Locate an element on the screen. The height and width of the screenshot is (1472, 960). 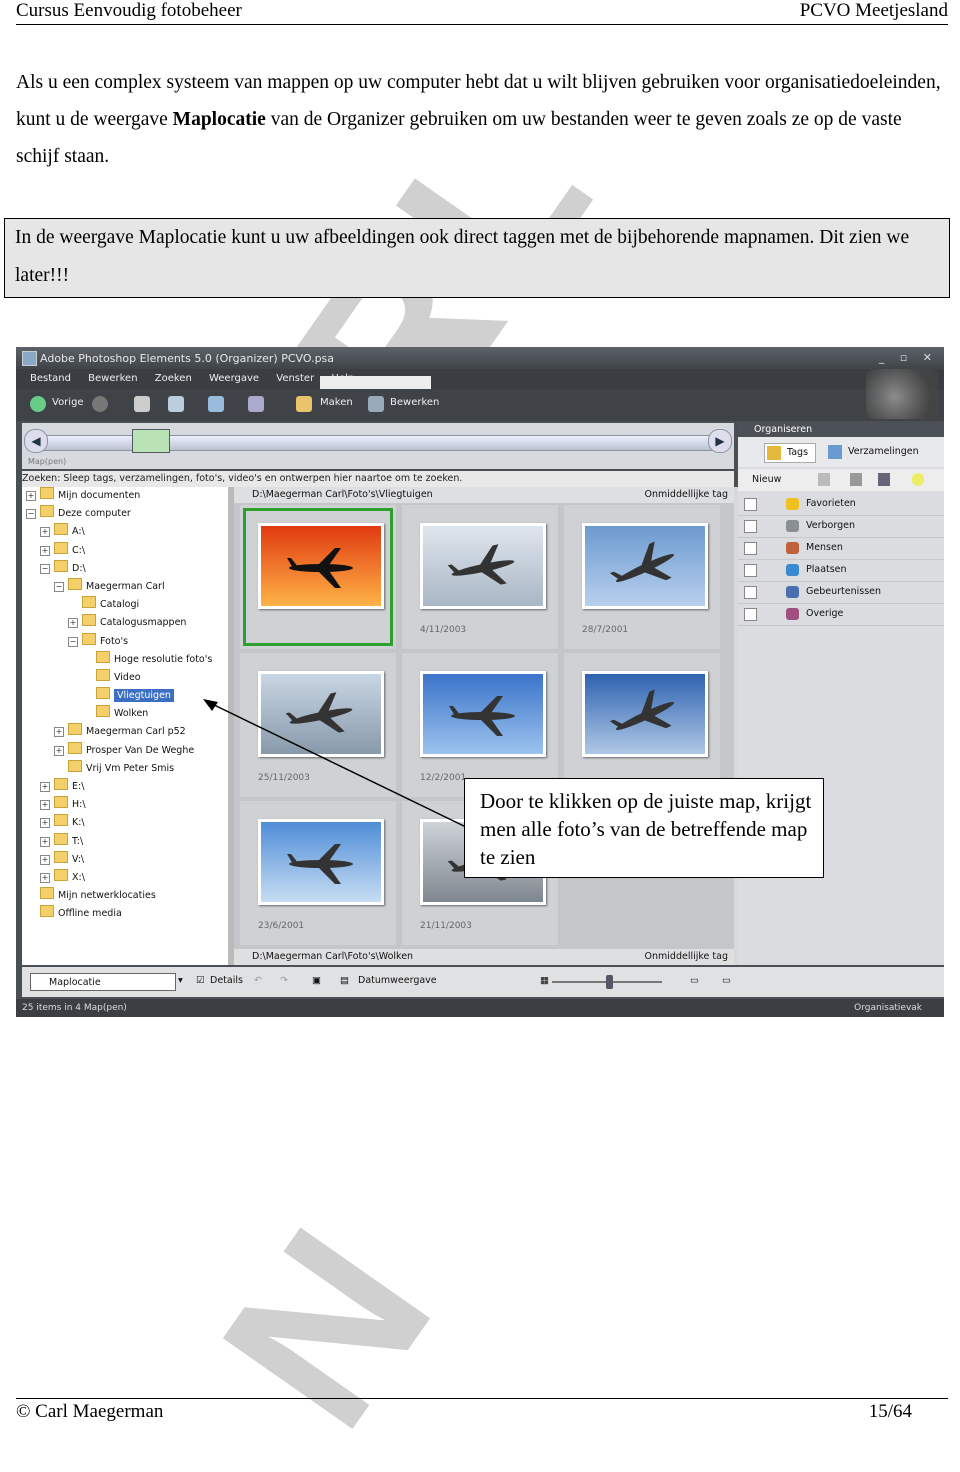
tag-category: Overige is located at coordinates (841, 614).